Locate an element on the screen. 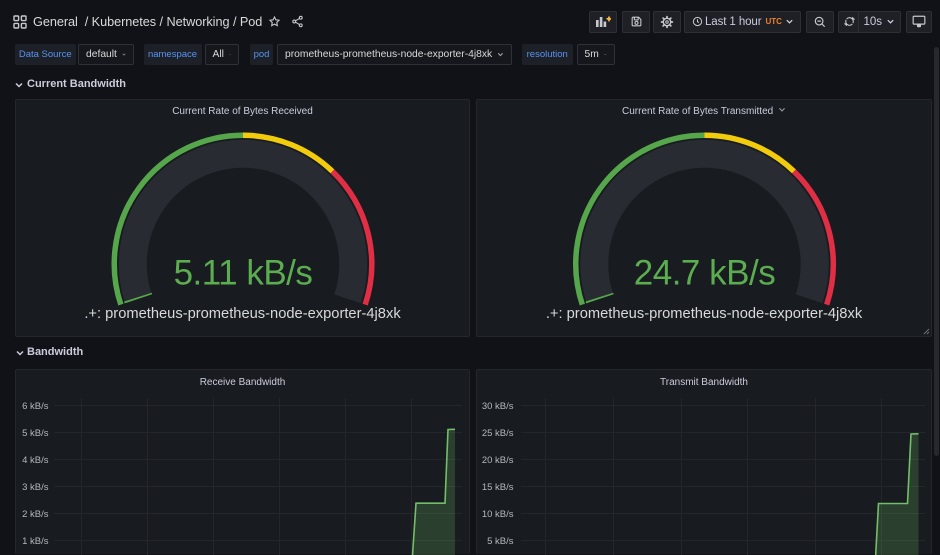 The width and height of the screenshot is (940, 555). svg-text: 24.7 kB/s is located at coordinates (704, 273).